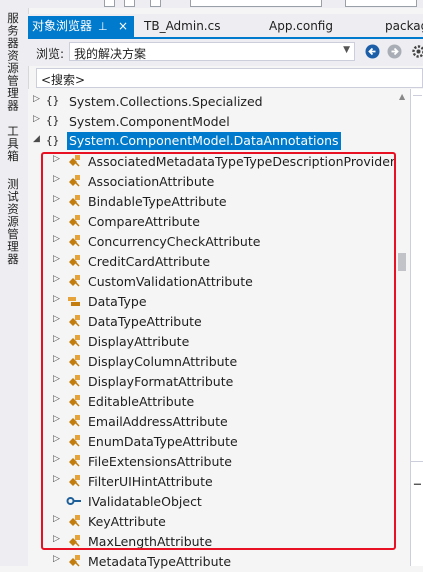 The image size is (423, 572). What do you see at coordinates (417, 461) in the screenshot?
I see `pane-divider` at bounding box center [417, 461].